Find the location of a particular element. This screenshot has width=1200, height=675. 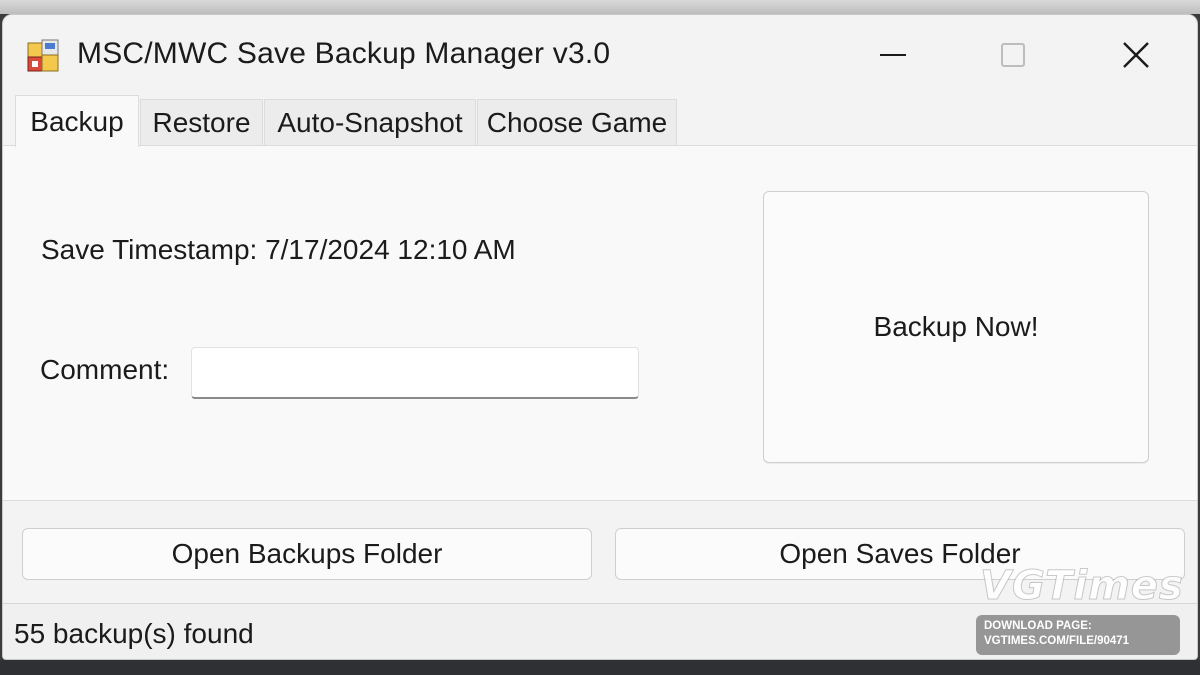

watermark-download-box: DOWNLOAD PAGE: VGTIMES.COM/FILE/90471 is located at coordinates (1078, 635).